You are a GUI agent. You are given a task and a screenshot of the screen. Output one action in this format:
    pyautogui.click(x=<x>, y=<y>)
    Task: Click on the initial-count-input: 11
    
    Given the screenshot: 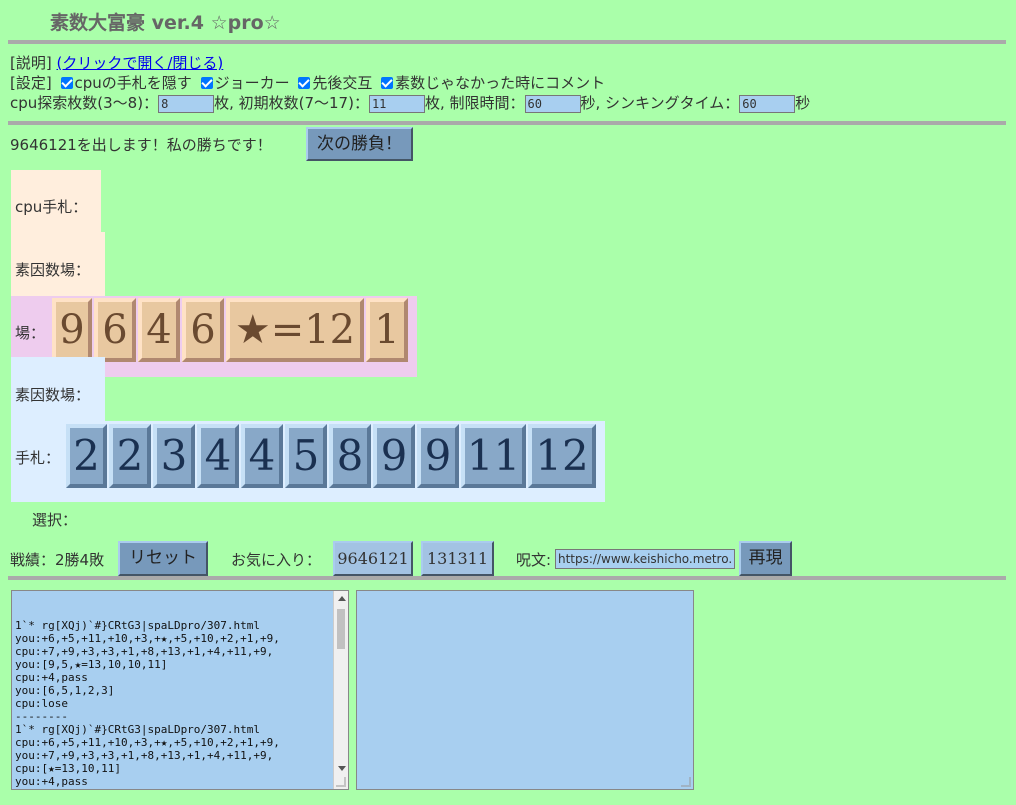 What is the action you would take?
    pyautogui.click(x=396, y=103)
    